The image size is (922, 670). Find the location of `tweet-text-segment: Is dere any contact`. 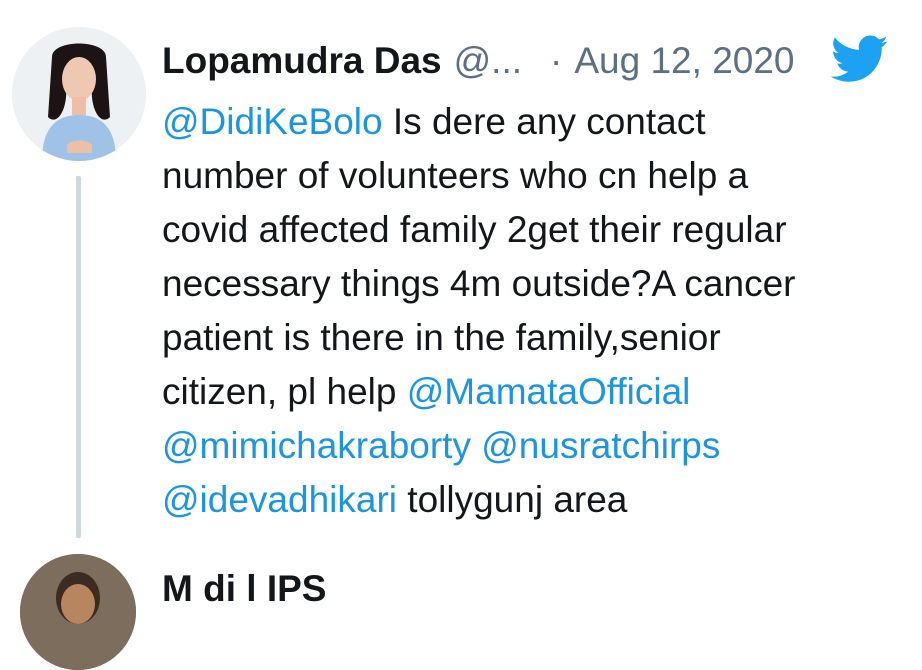

tweet-text-segment: Is dere any contact is located at coordinates (544, 121).